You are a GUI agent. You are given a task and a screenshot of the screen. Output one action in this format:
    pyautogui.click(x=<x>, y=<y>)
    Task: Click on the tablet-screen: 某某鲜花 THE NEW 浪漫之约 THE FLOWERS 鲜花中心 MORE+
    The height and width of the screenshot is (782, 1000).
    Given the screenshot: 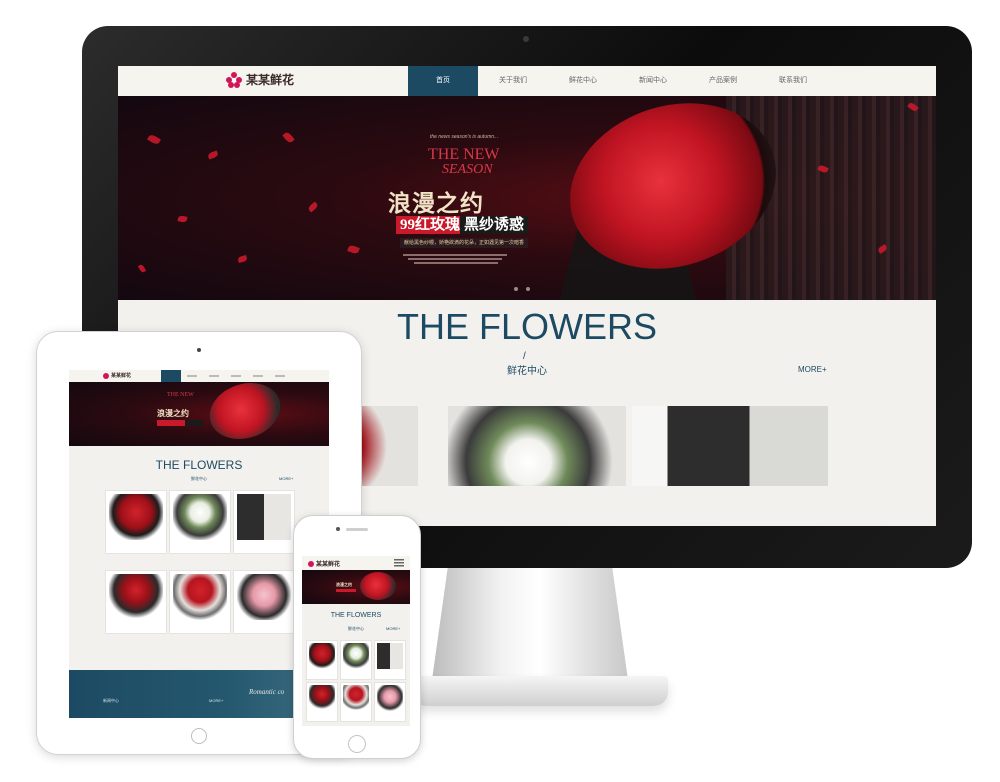 What is the action you would take?
    pyautogui.click(x=199, y=544)
    